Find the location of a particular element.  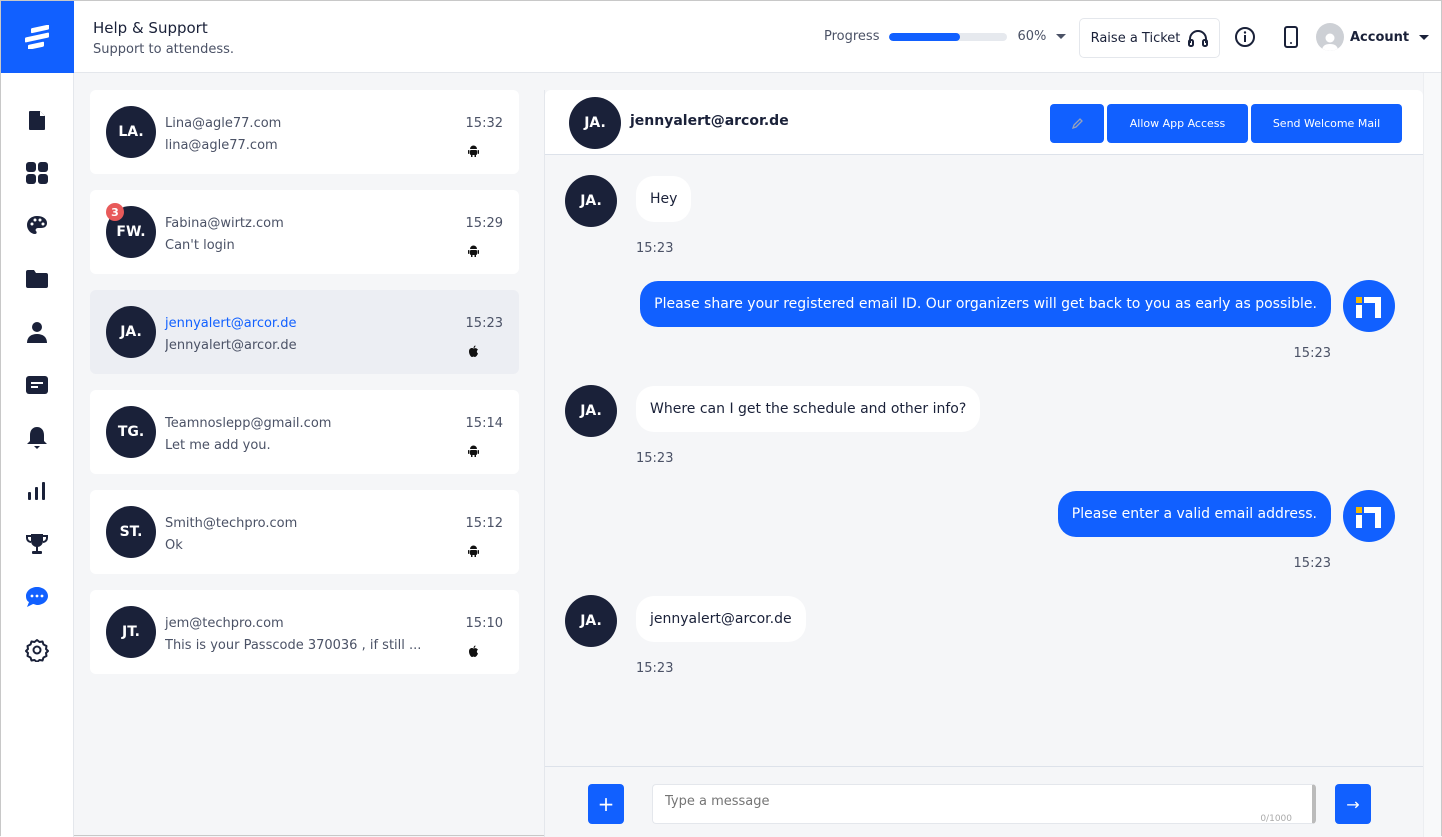

sidebar-item-awards is located at coordinates (37, 543).